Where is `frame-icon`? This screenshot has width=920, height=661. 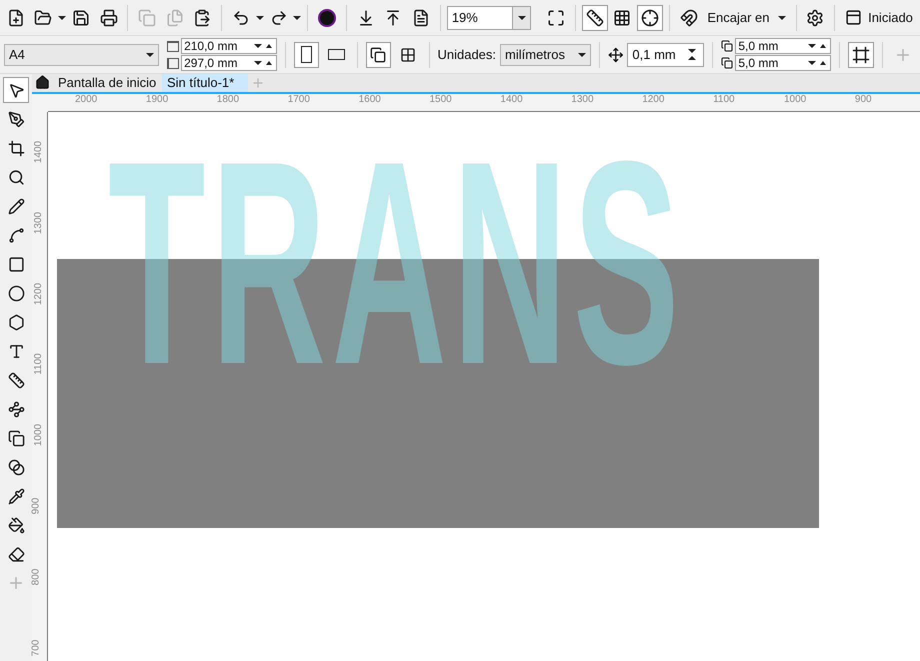
frame-icon is located at coordinates (861, 55).